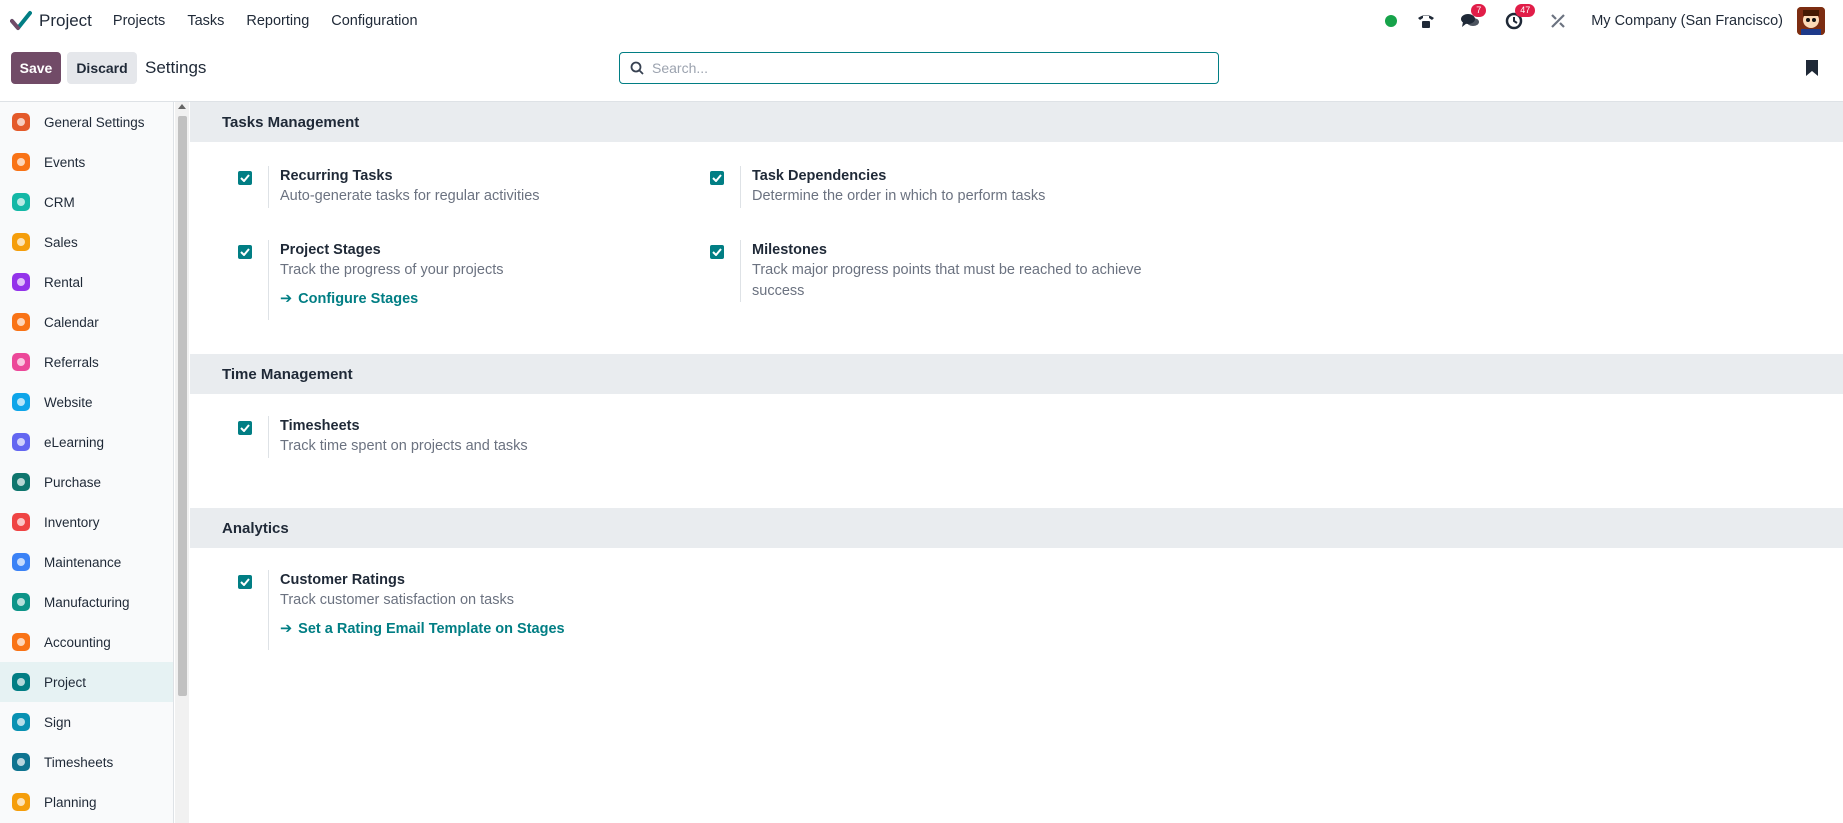 The image size is (1843, 823). What do you see at coordinates (1016, 528) in the screenshot?
I see `section-header-analytics: Analytics` at bounding box center [1016, 528].